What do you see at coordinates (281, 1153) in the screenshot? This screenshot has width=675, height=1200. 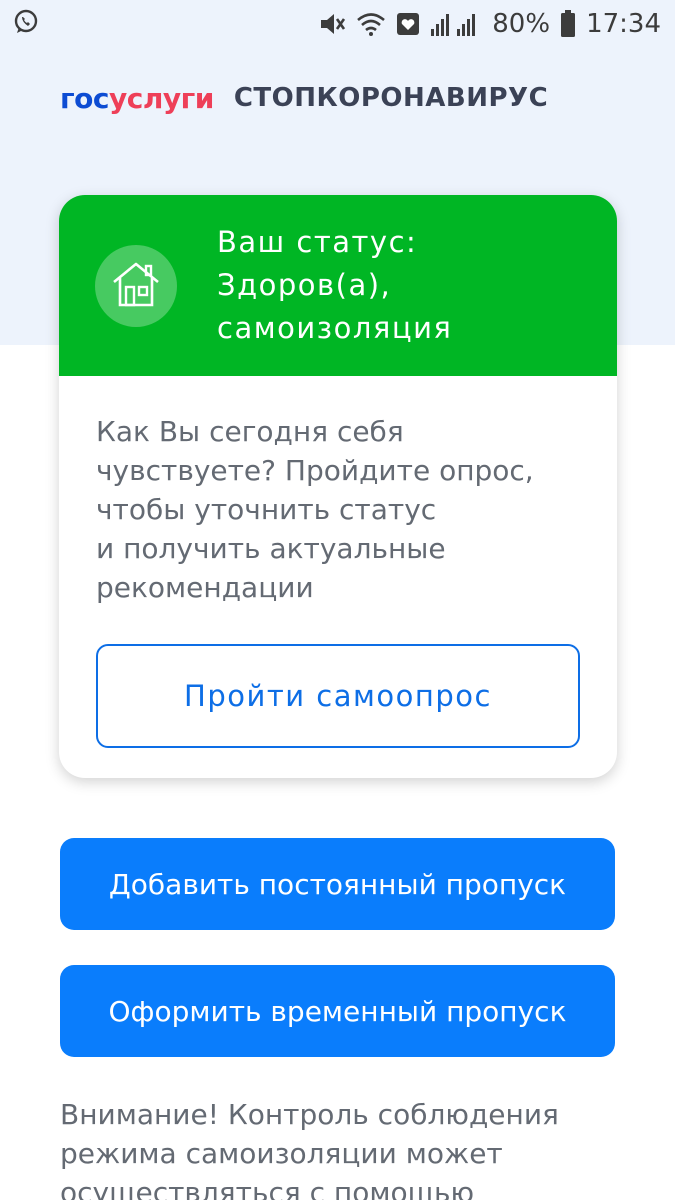 I see `warning-line: режима самоизоляции может` at bounding box center [281, 1153].